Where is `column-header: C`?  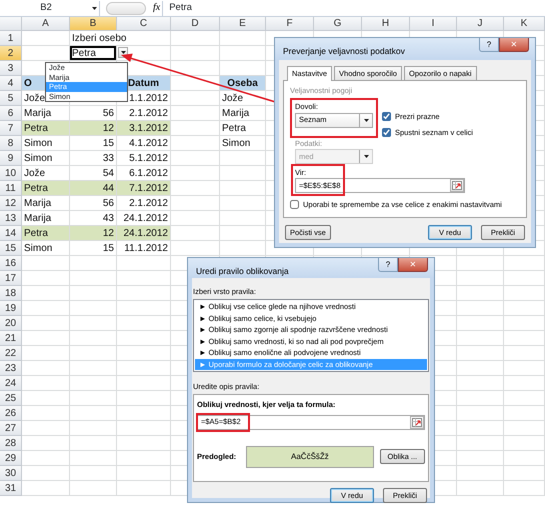 column-header: C is located at coordinates (144, 24).